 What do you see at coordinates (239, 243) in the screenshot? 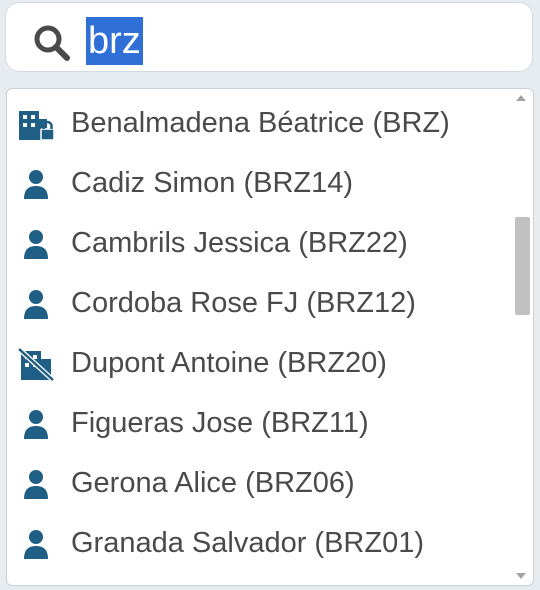
I see `result-label: Cambrils Jessica (BRZ22)` at bounding box center [239, 243].